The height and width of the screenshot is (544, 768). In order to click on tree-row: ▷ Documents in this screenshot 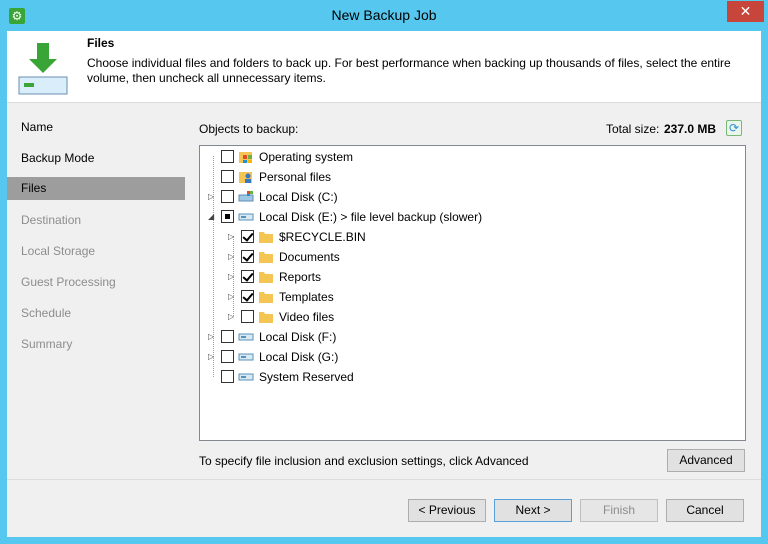, I will do `click(470, 257)`.